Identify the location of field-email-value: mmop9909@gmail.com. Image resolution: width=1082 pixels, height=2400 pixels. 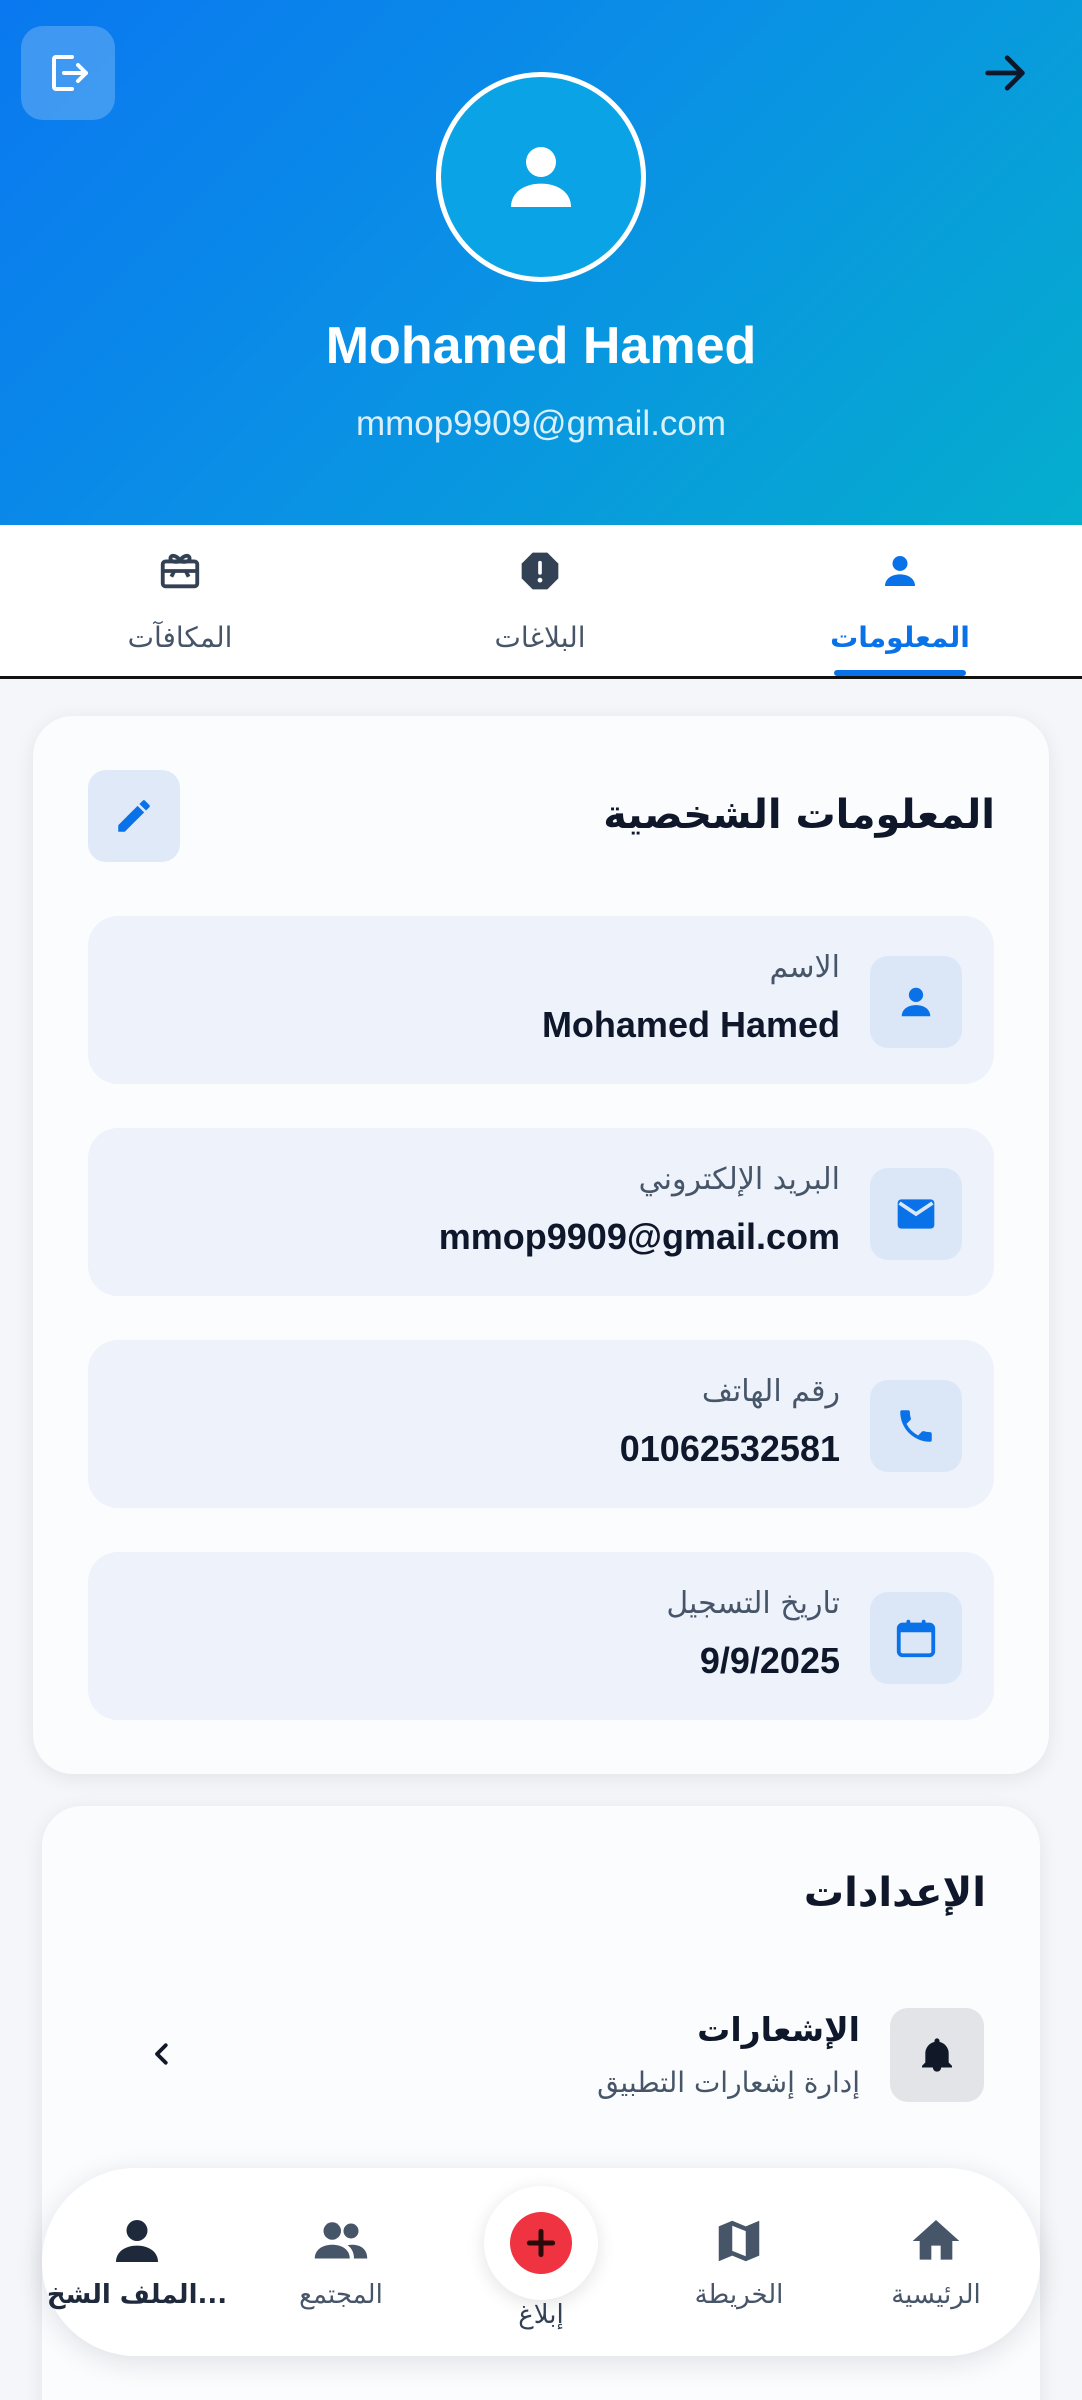
(639, 1236).